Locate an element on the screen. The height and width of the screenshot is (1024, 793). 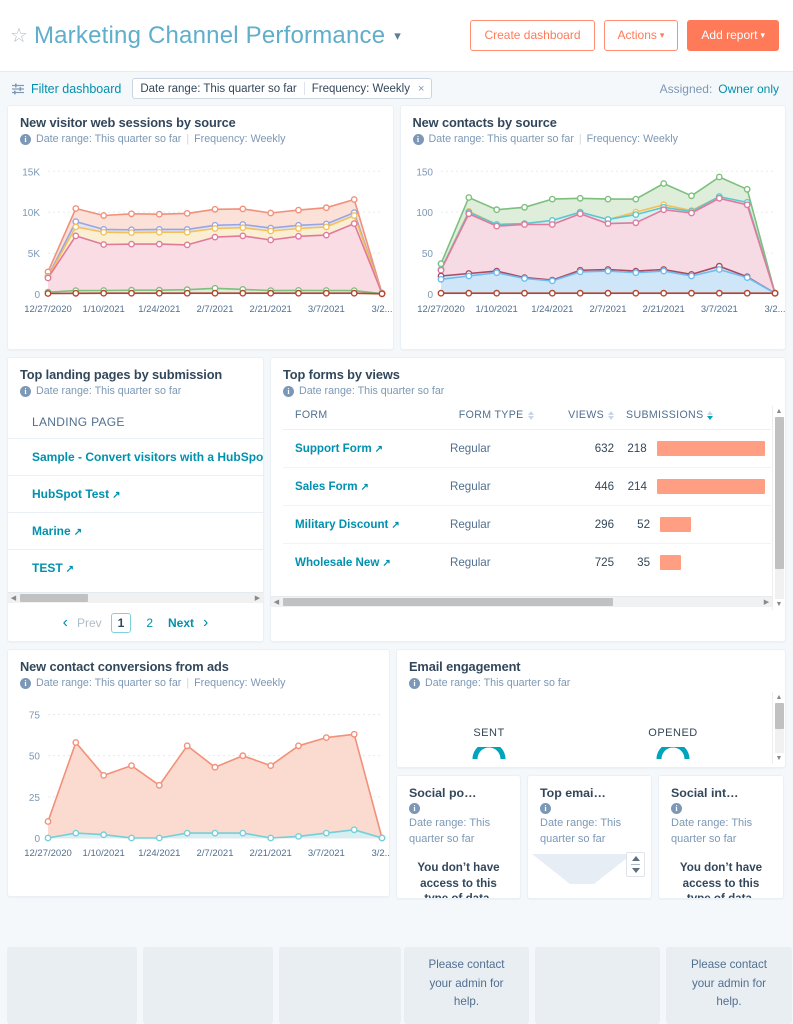
filter-sliders-icon is located at coordinates (18, 89).